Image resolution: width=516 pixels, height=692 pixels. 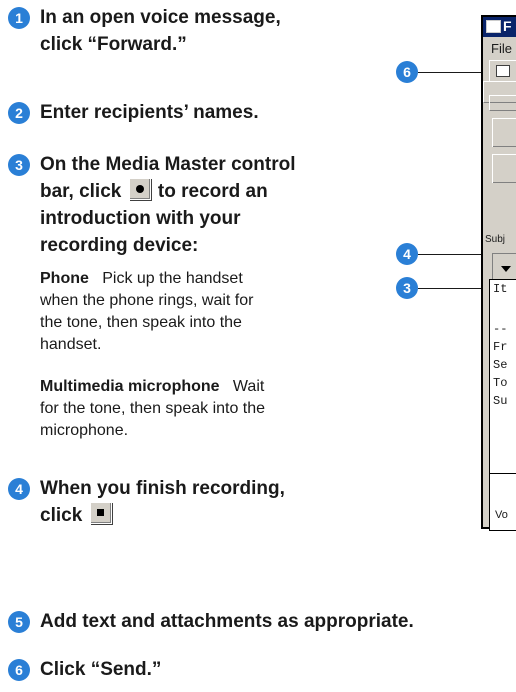 What do you see at coordinates (407, 254) in the screenshot?
I see `callout-badge: 4` at bounding box center [407, 254].